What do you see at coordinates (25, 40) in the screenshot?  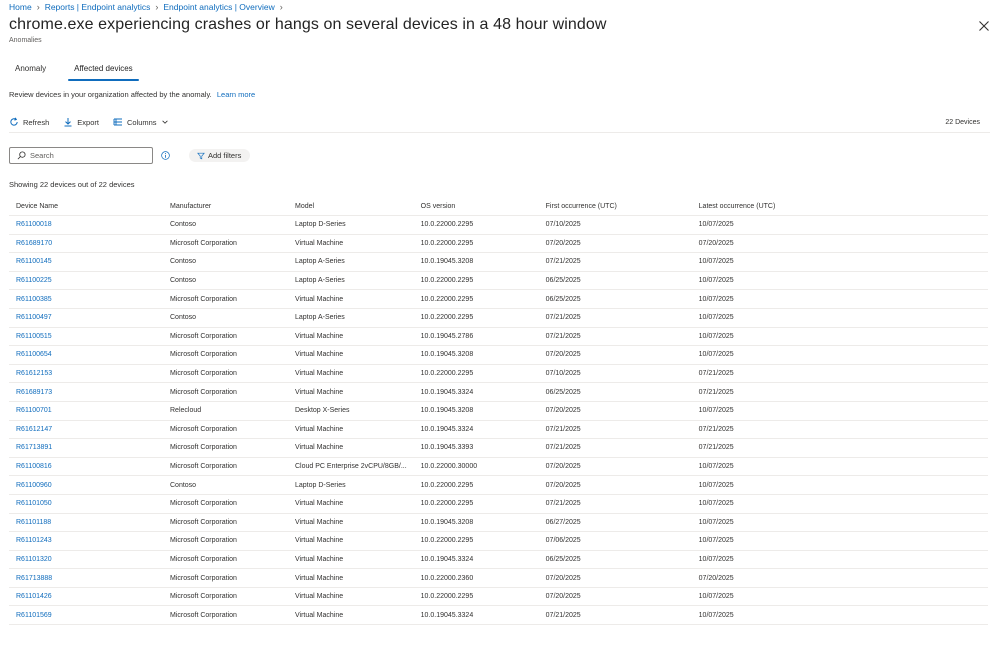 I see `page-subtitle: Anomalies` at bounding box center [25, 40].